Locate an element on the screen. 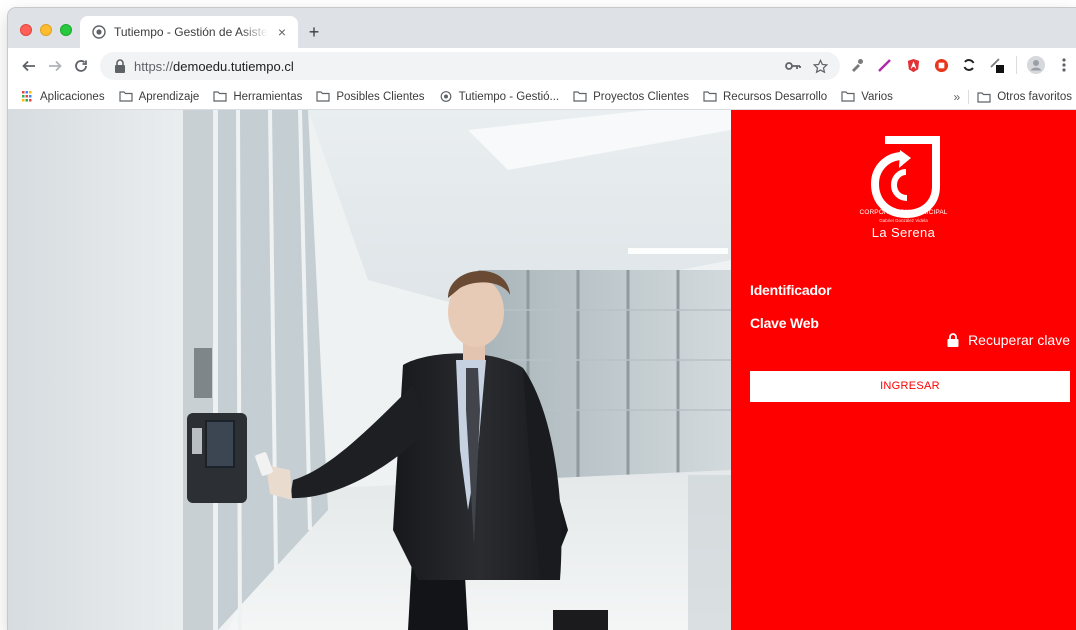  org-name-line1: CORPORACION MUNICIPAL is located at coordinates (903, 212).